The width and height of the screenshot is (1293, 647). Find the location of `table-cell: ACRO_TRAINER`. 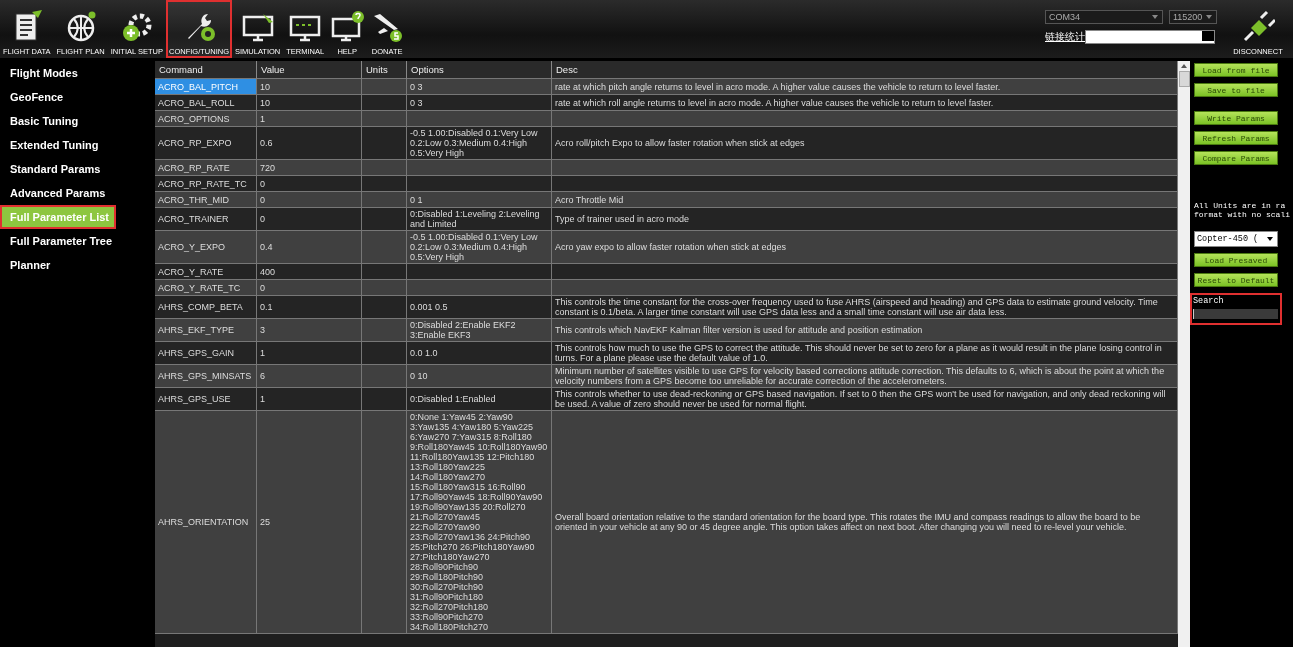

table-cell: ACRO_TRAINER is located at coordinates (206, 219).